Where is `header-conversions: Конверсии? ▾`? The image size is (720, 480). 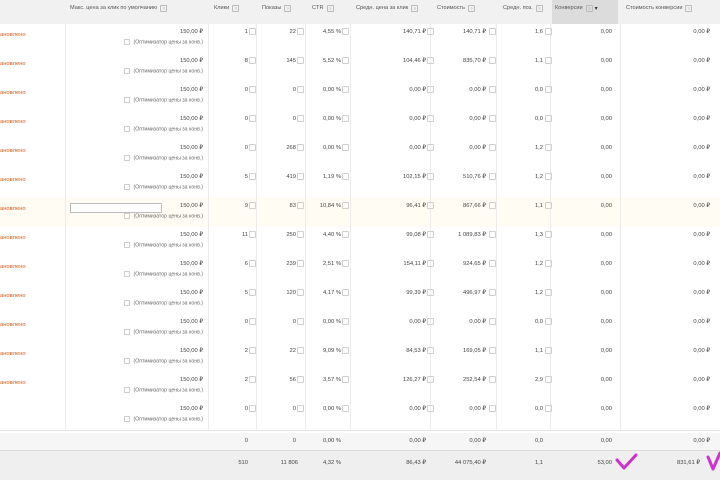
header-conversions: Конверсии? ▾ is located at coordinates (585, 12).